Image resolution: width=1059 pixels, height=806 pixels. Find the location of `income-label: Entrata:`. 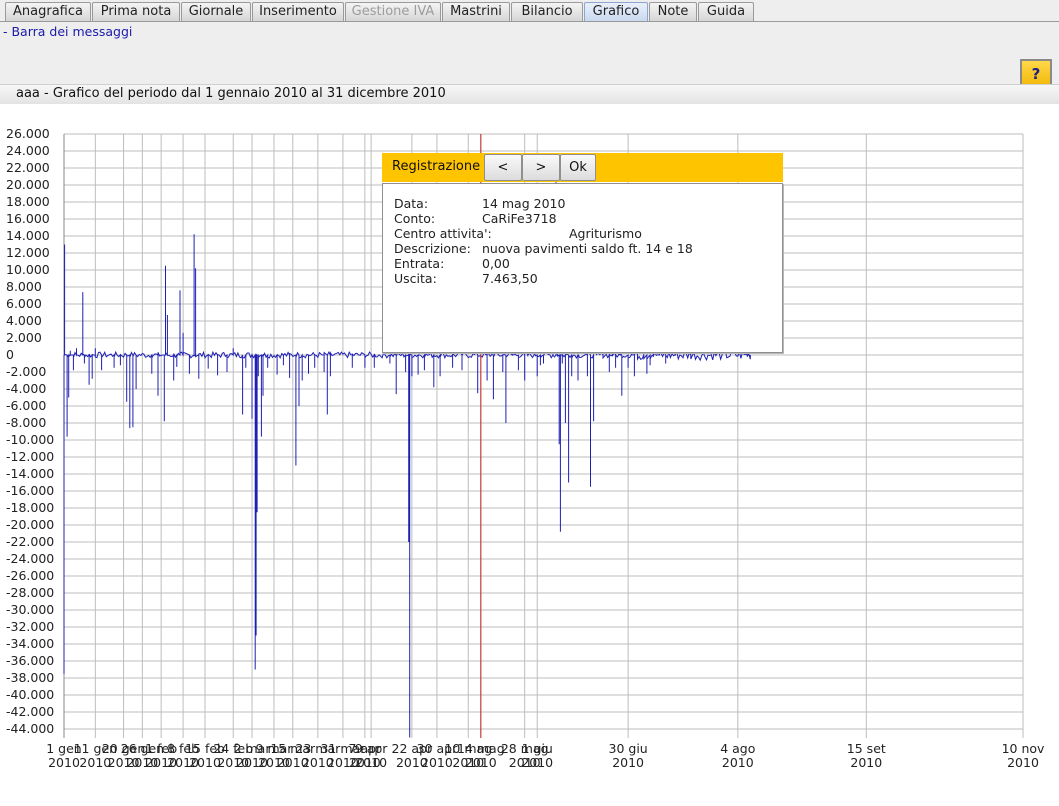

income-label: Entrata: is located at coordinates (419, 263).